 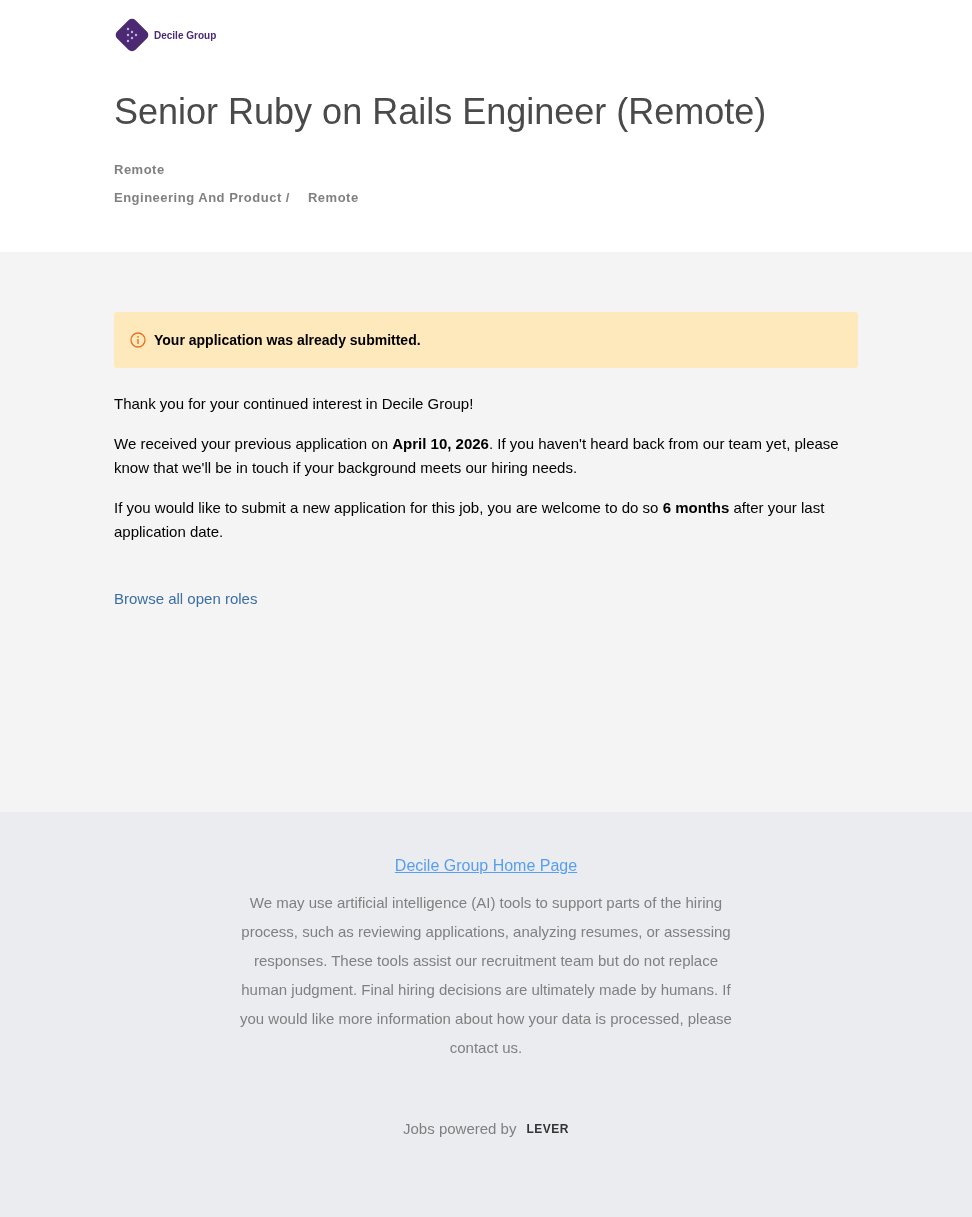 What do you see at coordinates (185, 35) in the screenshot?
I see `logo-text: Decile Group` at bounding box center [185, 35].